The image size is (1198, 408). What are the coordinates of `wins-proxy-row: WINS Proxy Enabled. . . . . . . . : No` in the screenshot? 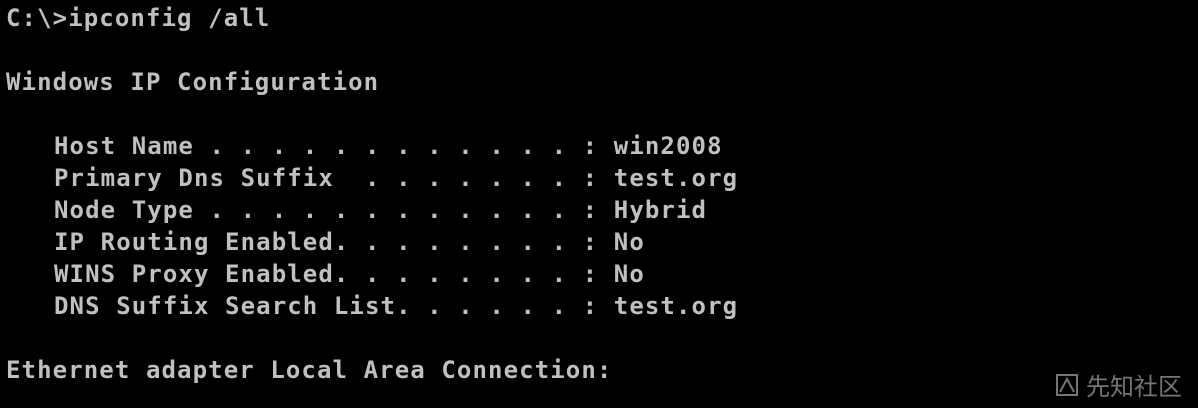 It's located at (349, 274).